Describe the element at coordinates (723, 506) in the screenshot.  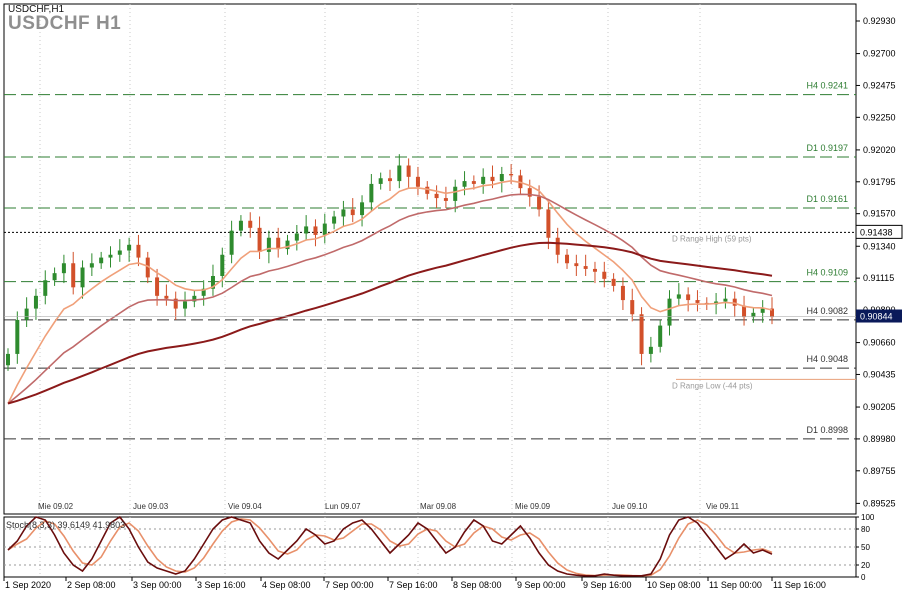
I see `date-label: Vie 09.11` at that location.